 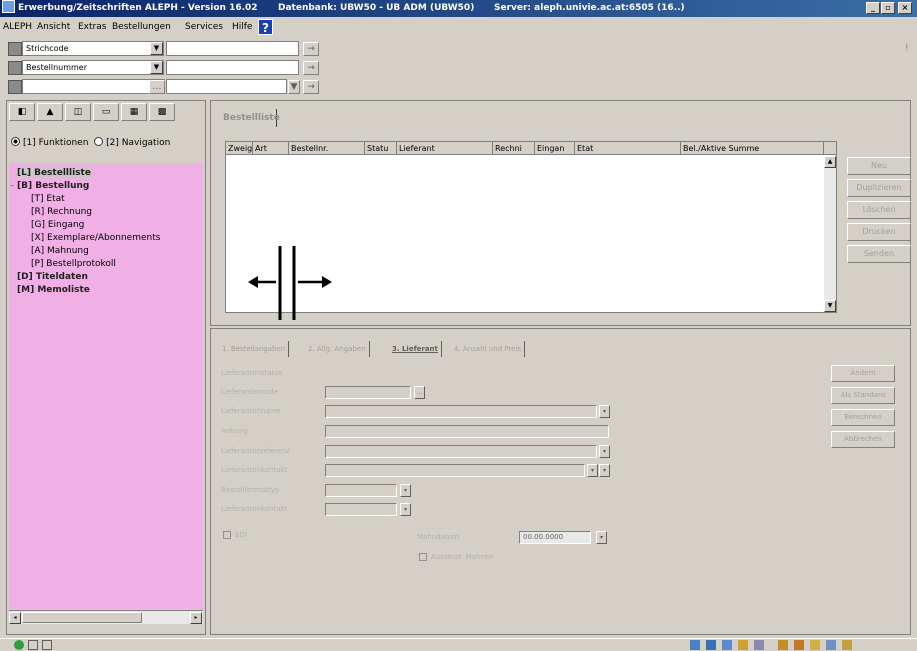 What do you see at coordinates (361, 490) in the screenshot?
I see `order-format-input` at bounding box center [361, 490].